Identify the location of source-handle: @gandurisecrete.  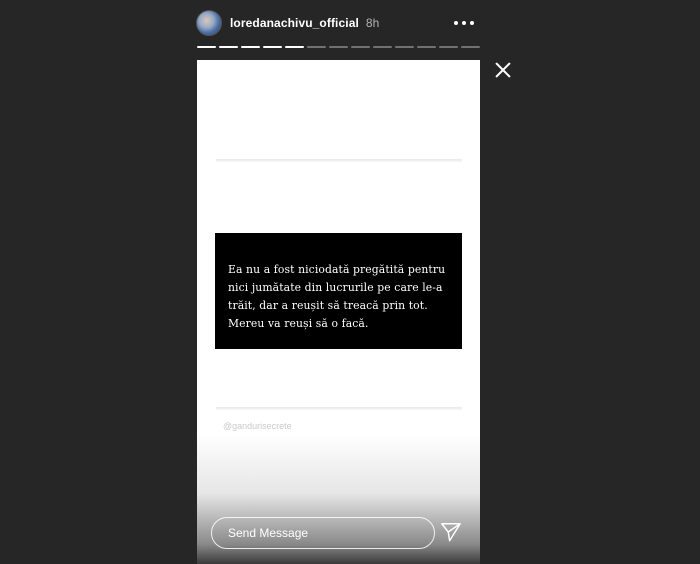
(257, 426).